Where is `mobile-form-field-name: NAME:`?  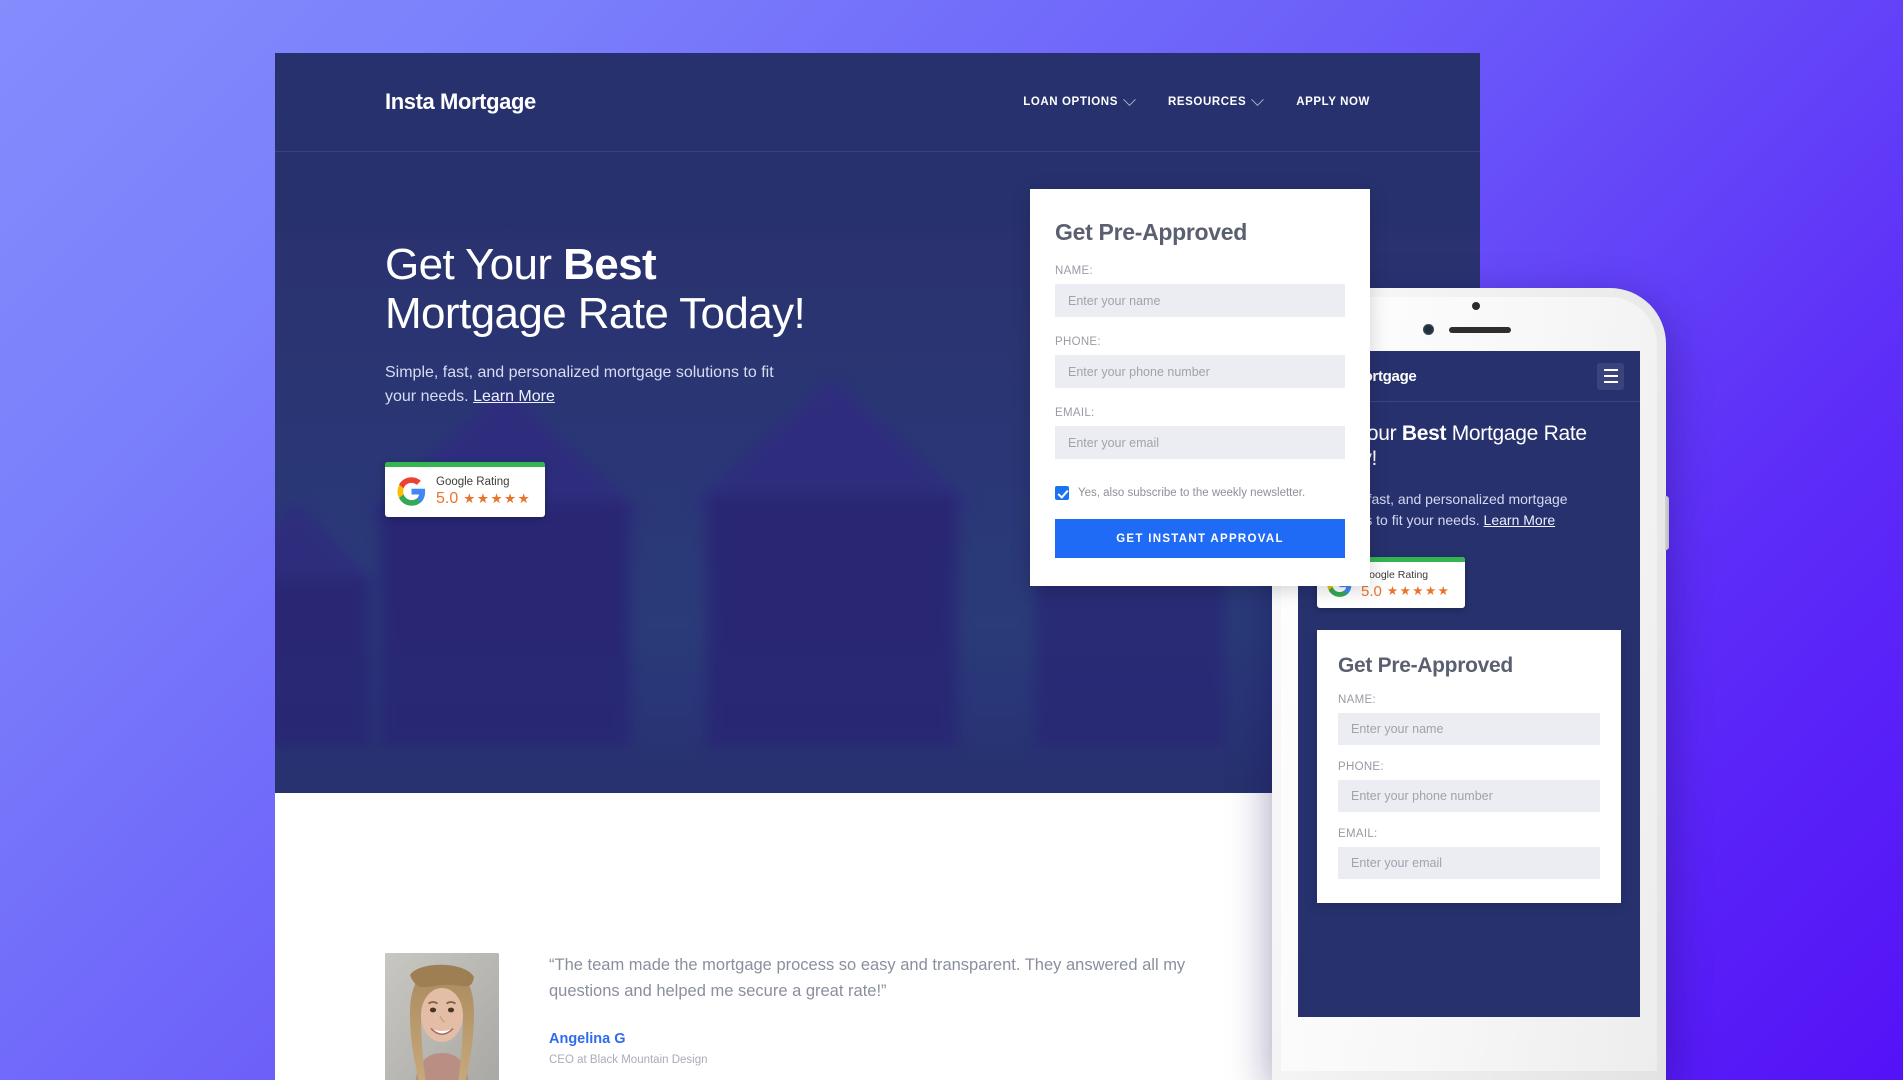 mobile-form-field-name: NAME: is located at coordinates (1469, 719).